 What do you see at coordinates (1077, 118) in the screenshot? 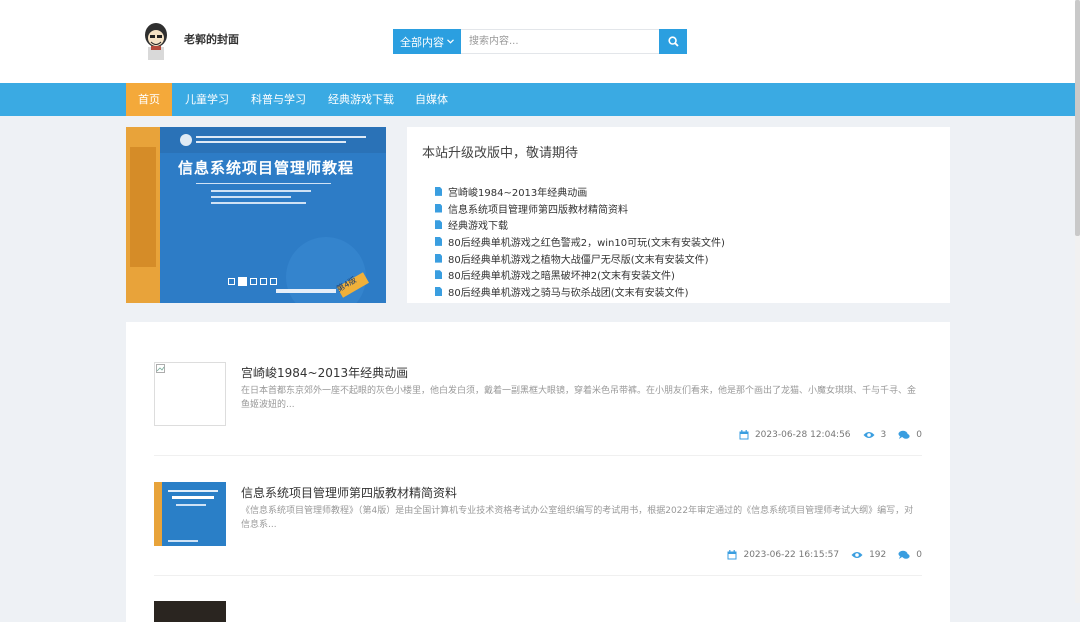
I see `scrollbar-thumb` at bounding box center [1077, 118].